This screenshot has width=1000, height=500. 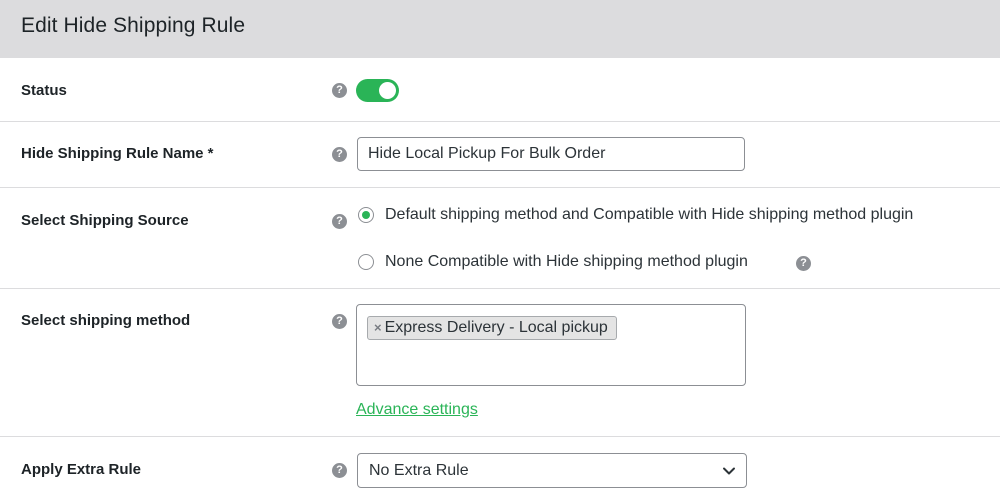 What do you see at coordinates (106, 320) in the screenshot?
I see `shipping-method-label: Select shipping method` at bounding box center [106, 320].